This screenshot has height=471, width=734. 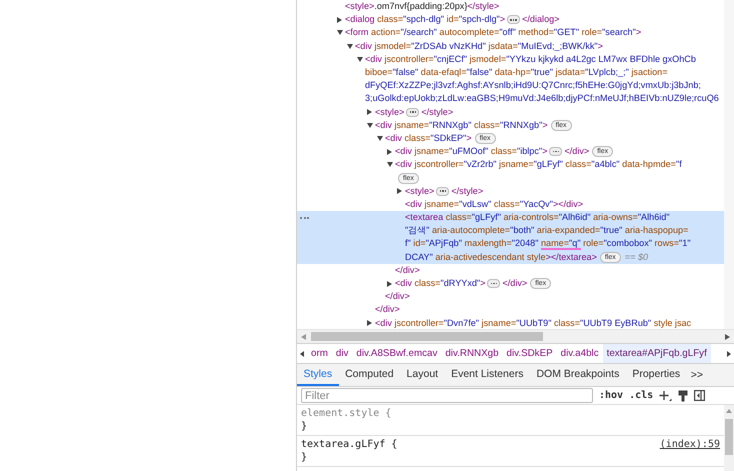 I want to click on scroll-left-icon, so click(x=302, y=353).